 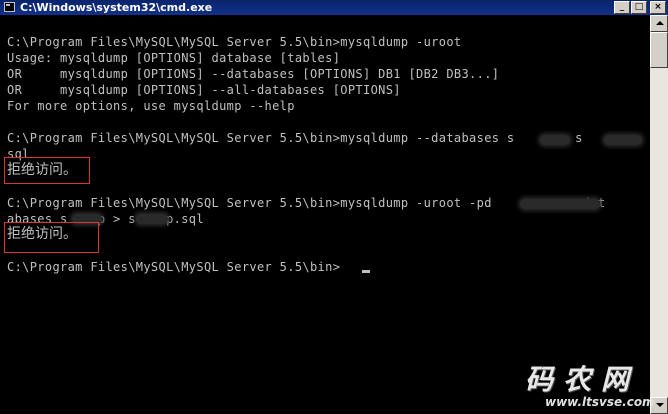 What do you see at coordinates (334, 7) in the screenshot?
I see `title-bar: C:\Windows\system32\cmd.exe _ □ ×` at bounding box center [334, 7].